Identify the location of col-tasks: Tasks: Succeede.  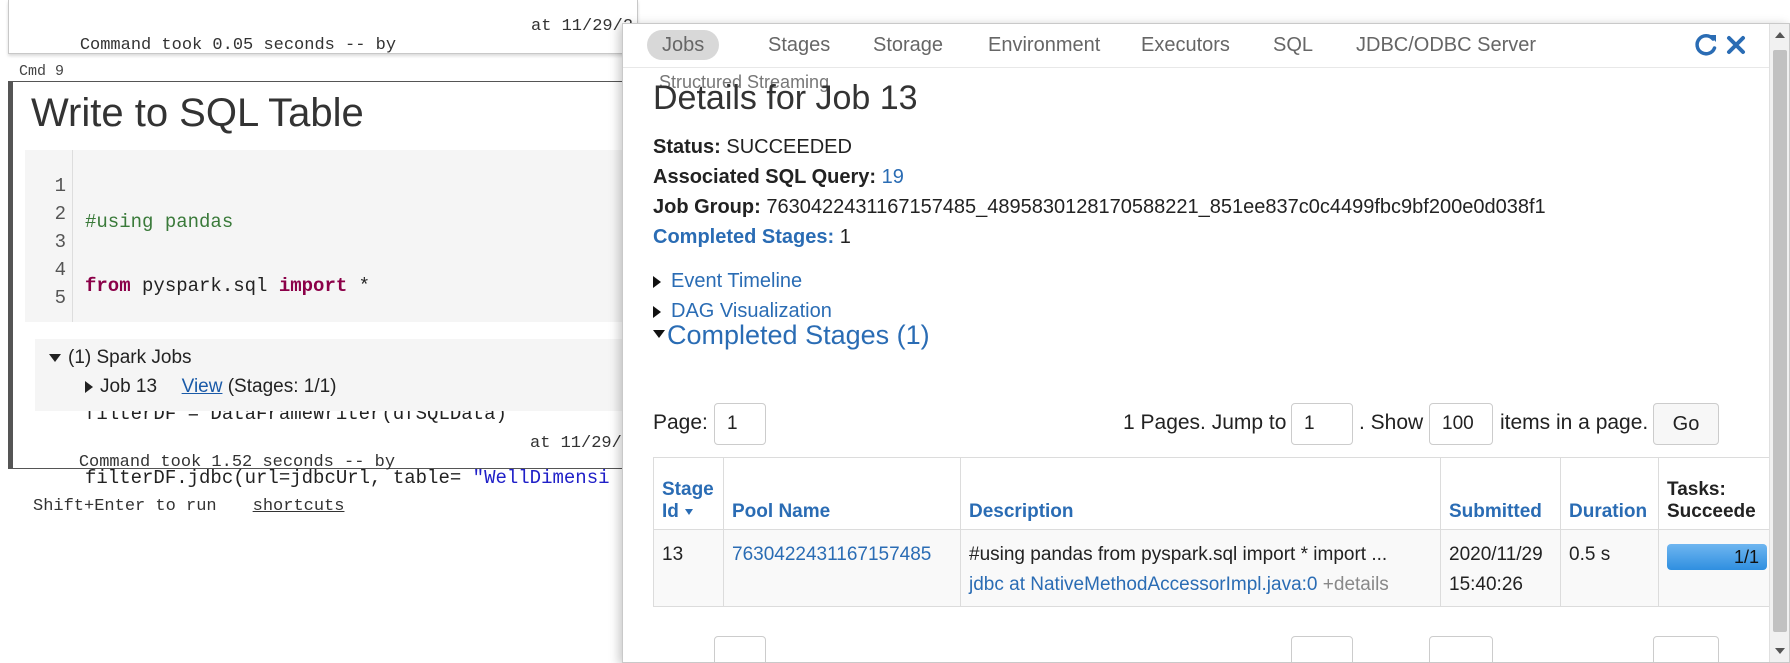
(1717, 493).